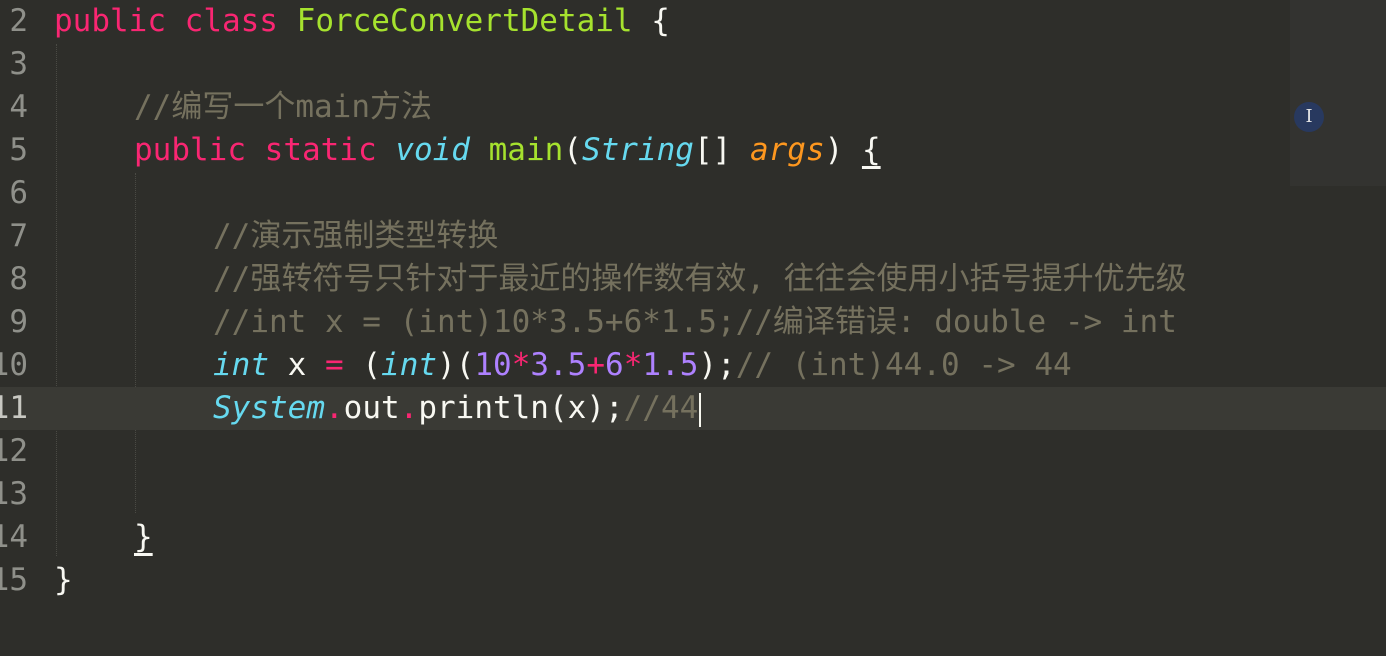  Describe the element at coordinates (18, 107) in the screenshot. I see `line-number: 4` at that location.